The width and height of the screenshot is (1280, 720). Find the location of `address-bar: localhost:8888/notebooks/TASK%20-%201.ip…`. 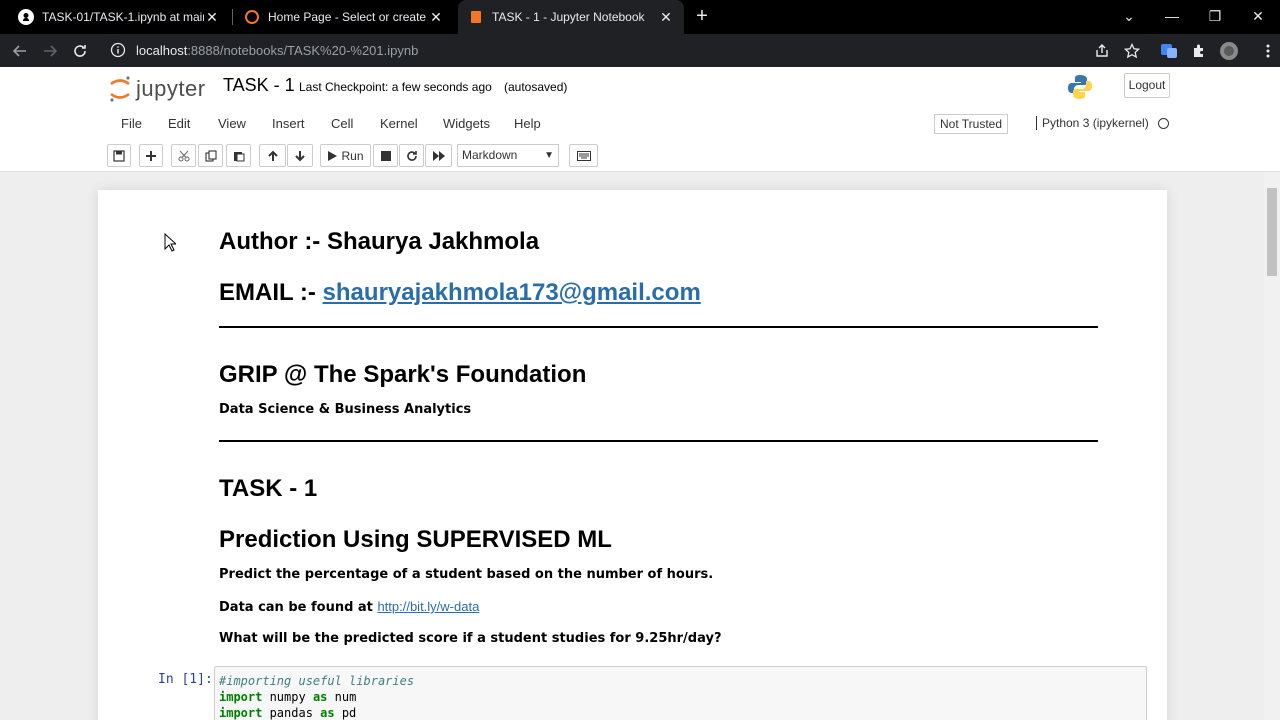

address-bar: localhost:8888/notebooks/TASK%20-%201.ip… is located at coordinates (630, 50).